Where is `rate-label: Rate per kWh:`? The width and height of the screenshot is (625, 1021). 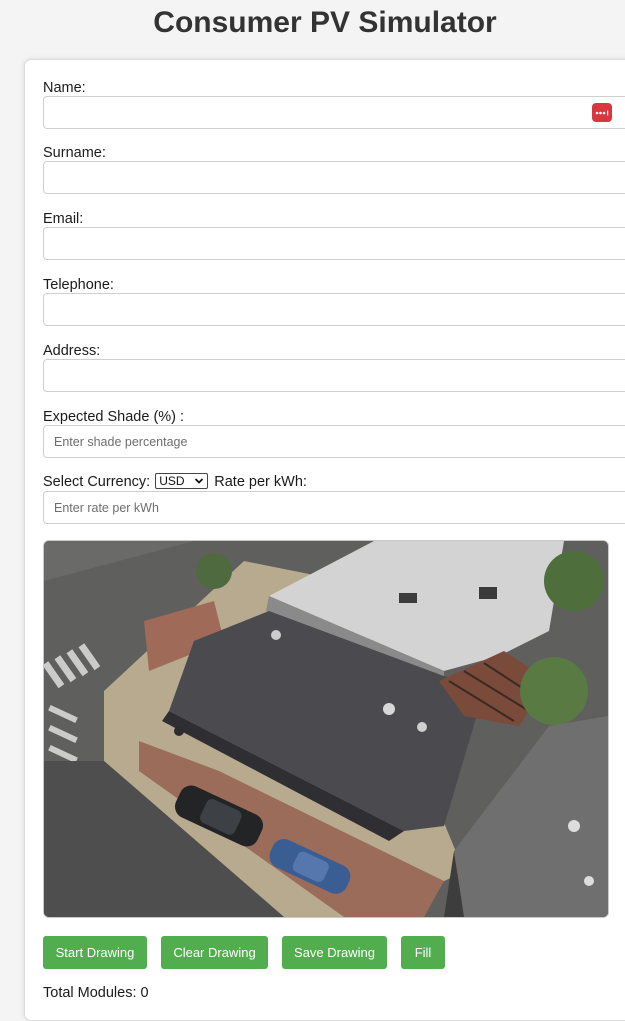 rate-label: Rate per kWh: is located at coordinates (260, 482).